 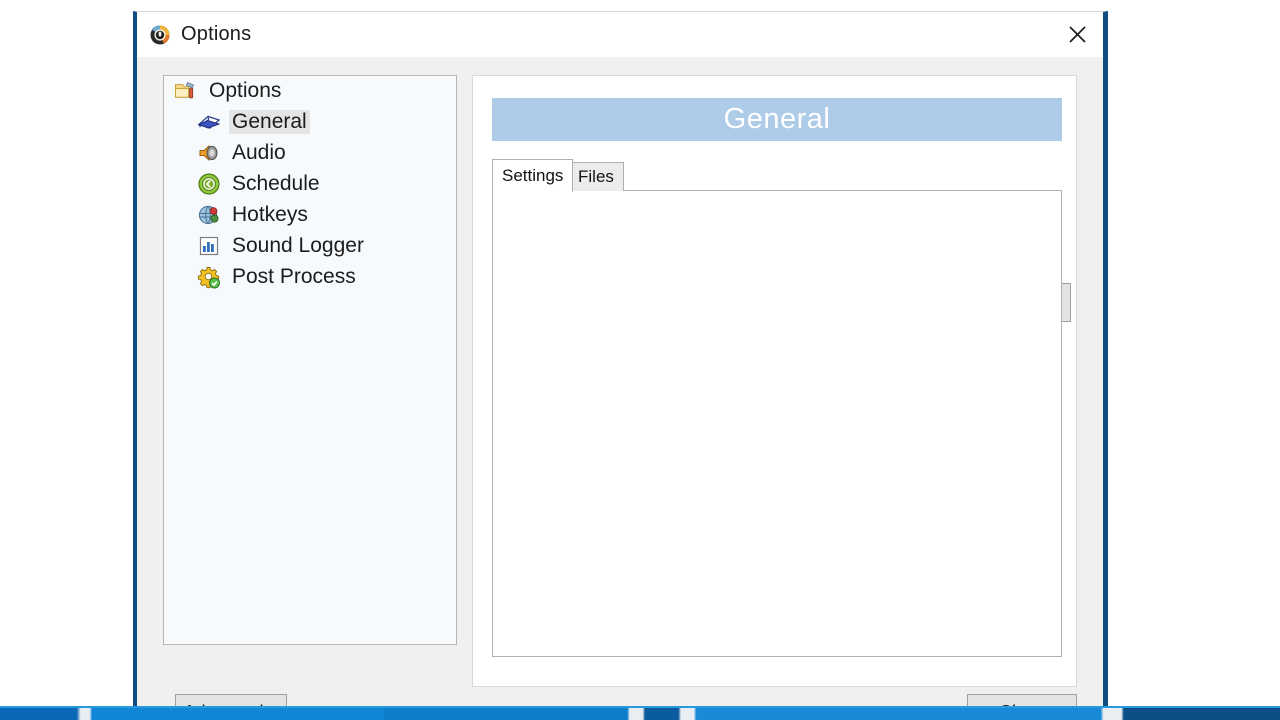 I want to click on app-shutter-icon, so click(x=160, y=35).